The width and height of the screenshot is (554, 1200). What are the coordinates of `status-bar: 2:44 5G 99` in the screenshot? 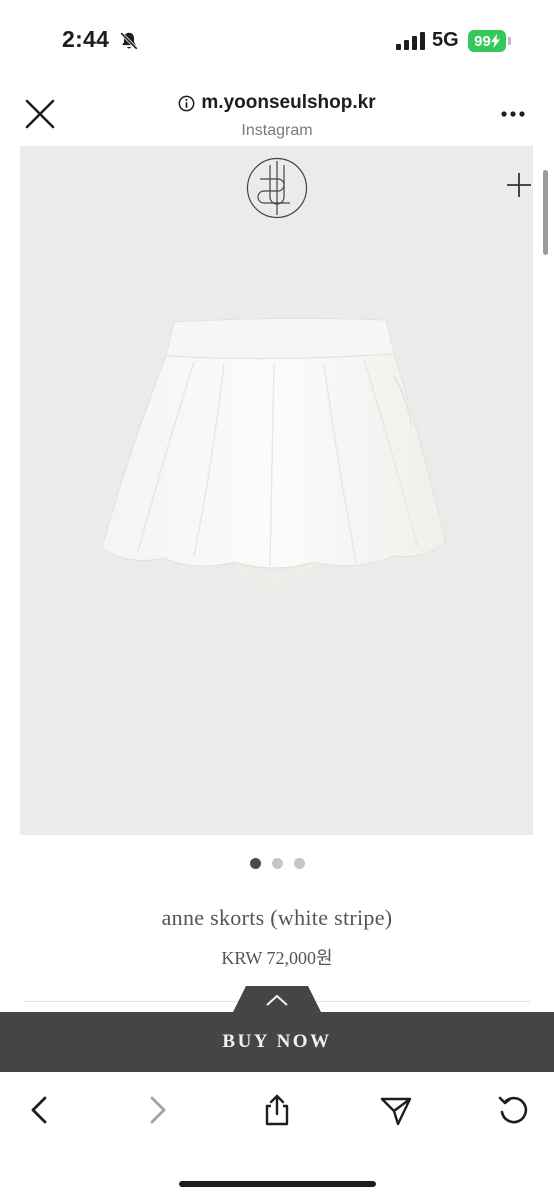 It's located at (277, 40).